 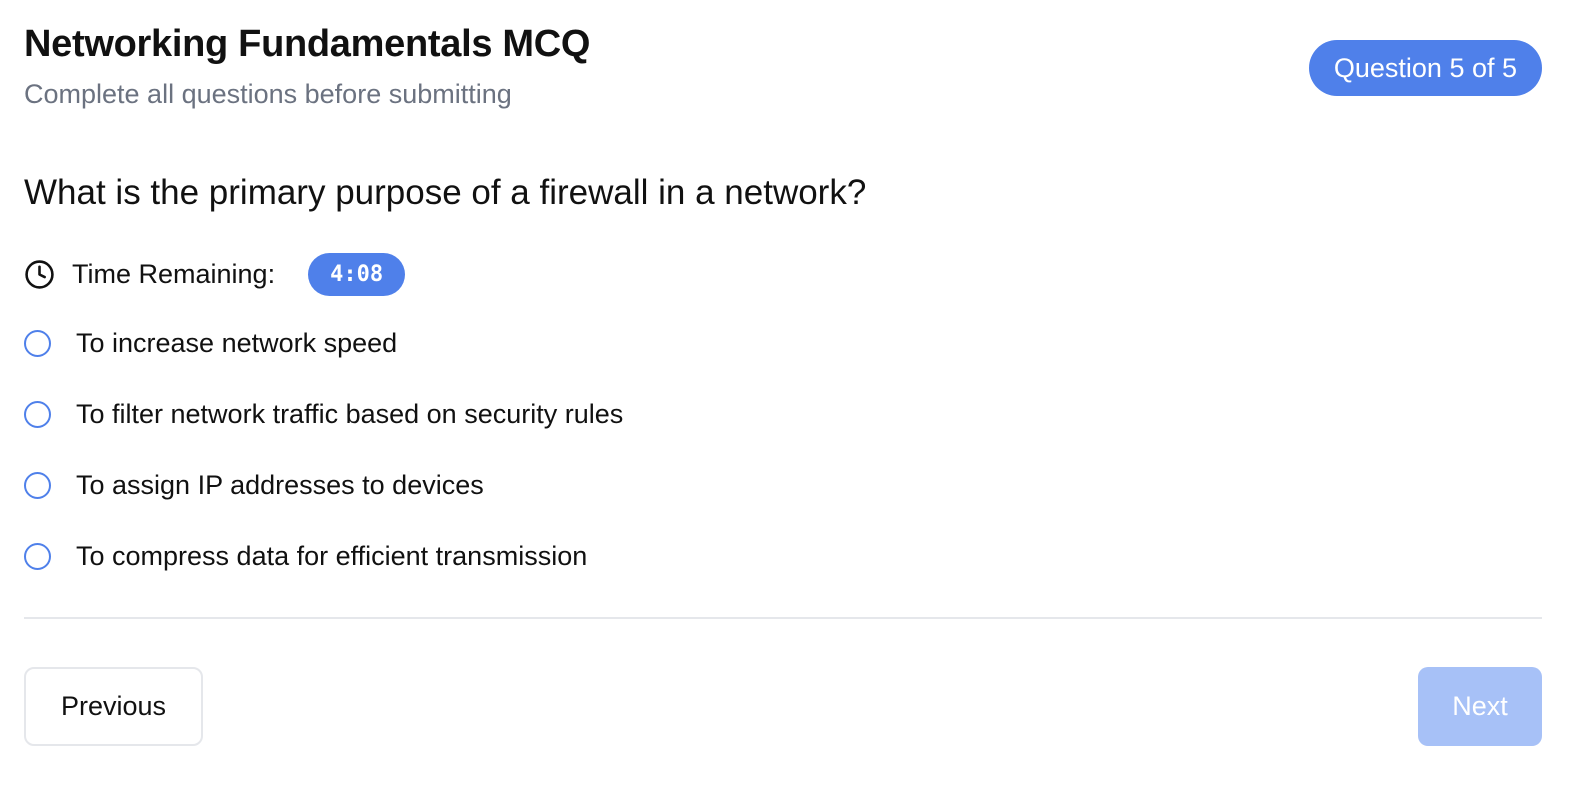 What do you see at coordinates (357, 274) in the screenshot?
I see `timer-value: 4:08` at bounding box center [357, 274].